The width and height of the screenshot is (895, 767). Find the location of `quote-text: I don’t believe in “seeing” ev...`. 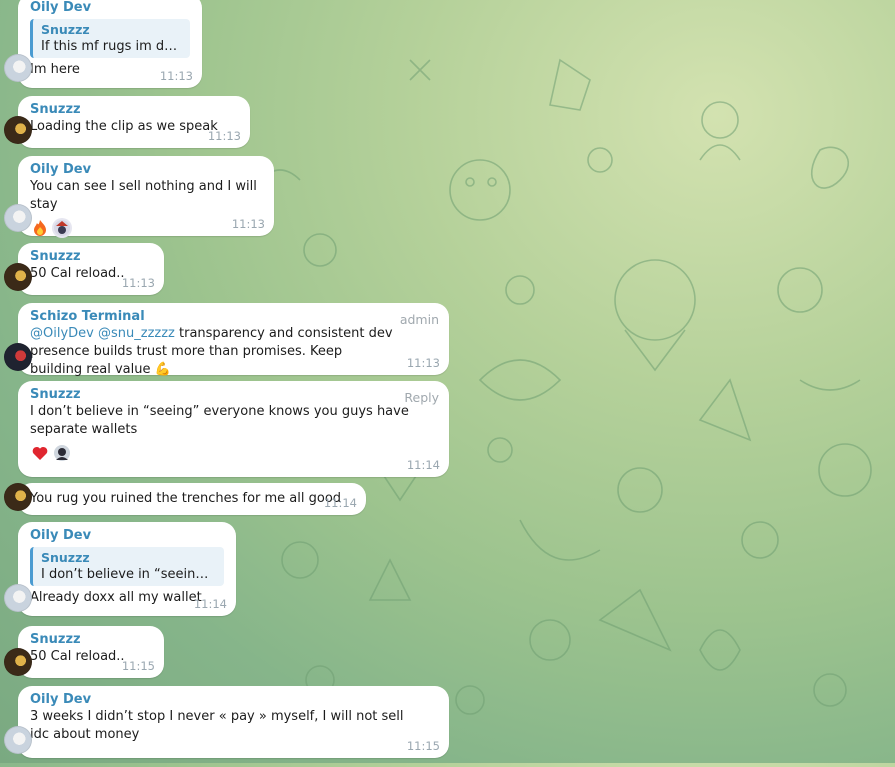

quote-text: I don’t believe in “seeing” ev... is located at coordinates (128, 574).